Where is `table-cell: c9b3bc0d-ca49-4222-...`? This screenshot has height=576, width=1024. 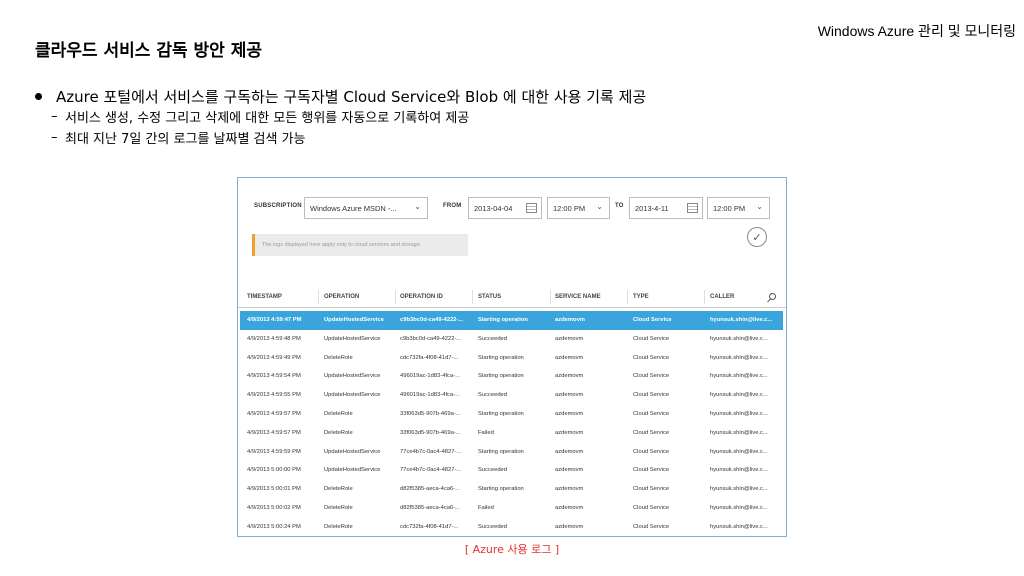
table-cell: c9b3bc0d-ca49-4222-... is located at coordinates (432, 320).